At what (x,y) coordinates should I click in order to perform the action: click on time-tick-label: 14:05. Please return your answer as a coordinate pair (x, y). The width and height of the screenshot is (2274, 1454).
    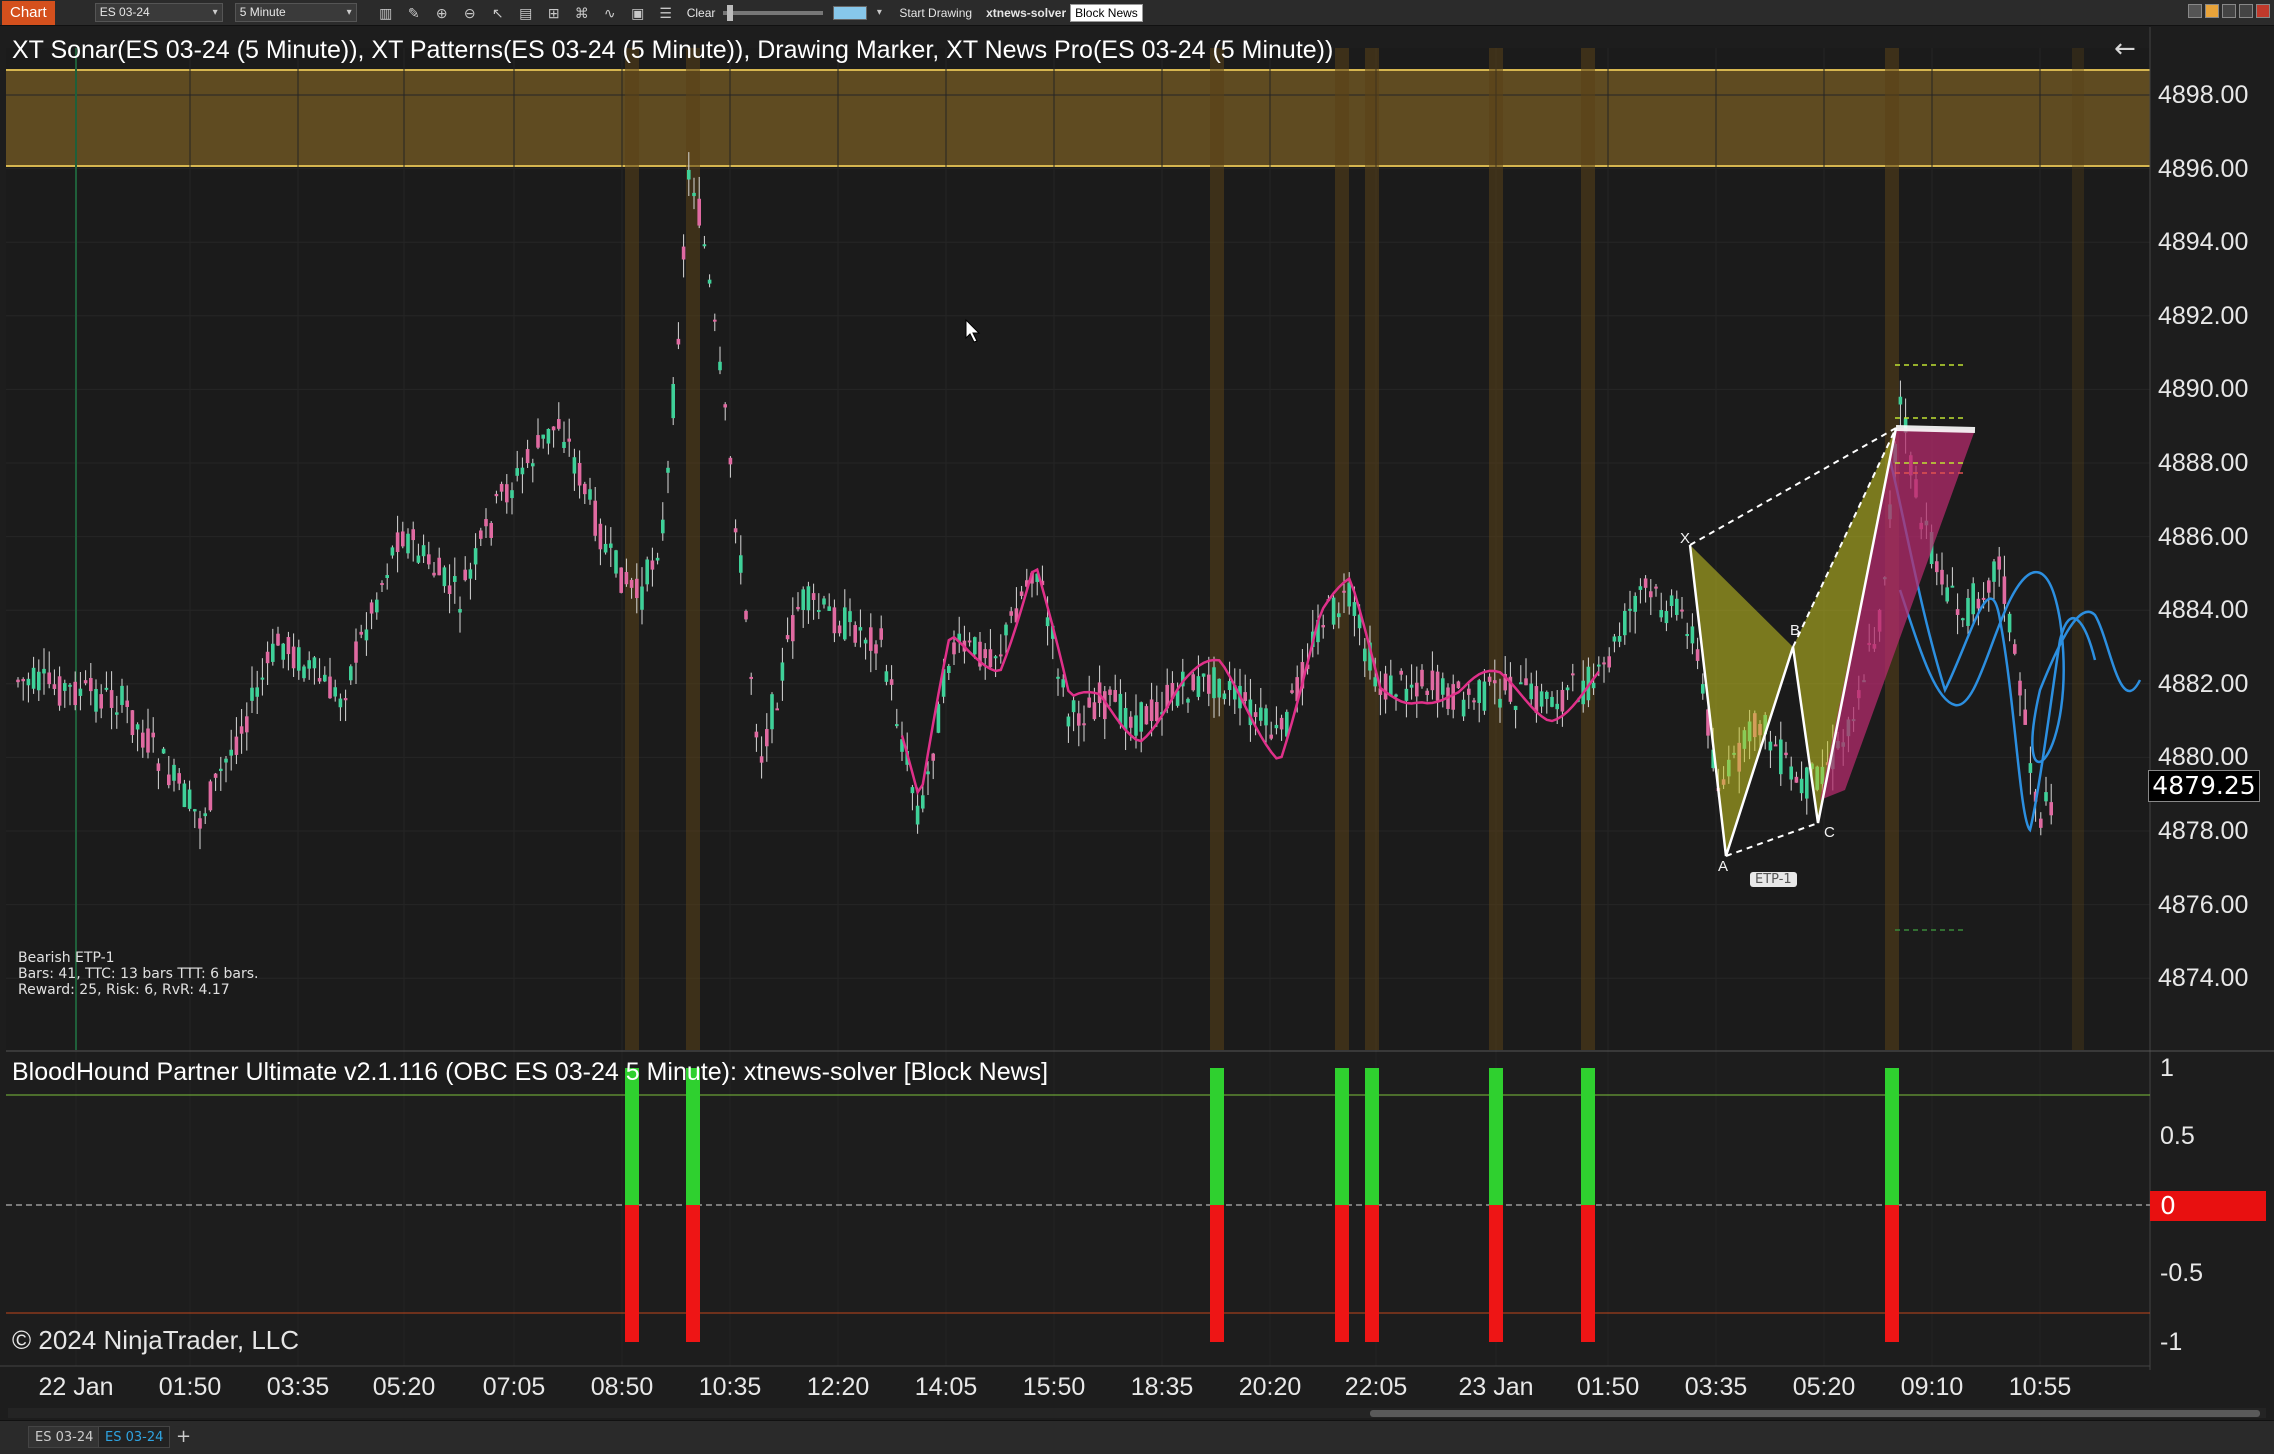
    Looking at the image, I should click on (946, 1387).